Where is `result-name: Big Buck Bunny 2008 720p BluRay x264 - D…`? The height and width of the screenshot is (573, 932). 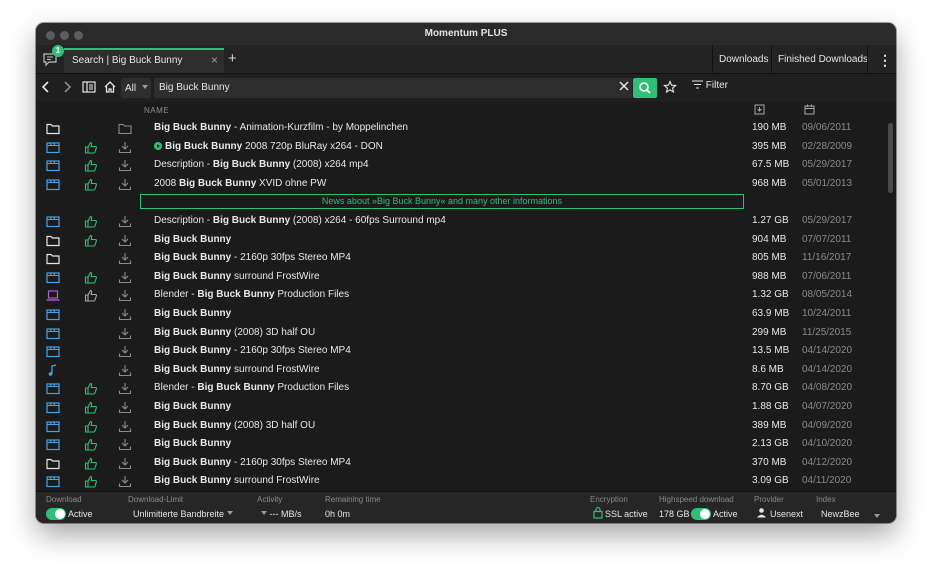 result-name: Big Buck Bunny 2008 720p BluRay x264 - D… is located at coordinates (444, 146).